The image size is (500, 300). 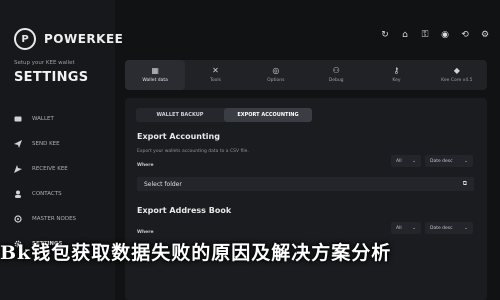 What do you see at coordinates (336, 70) in the screenshot?
I see `debug-icon: ⚇` at bounding box center [336, 70].